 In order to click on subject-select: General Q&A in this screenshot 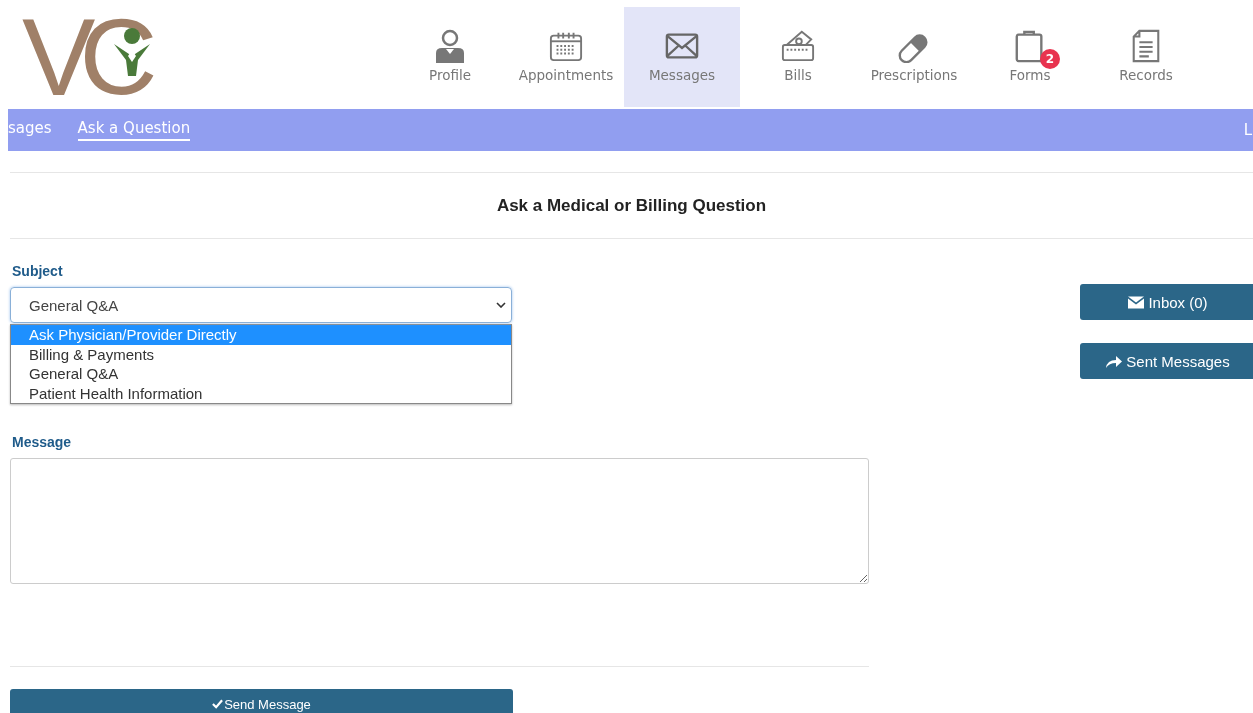, I will do `click(261, 305)`.